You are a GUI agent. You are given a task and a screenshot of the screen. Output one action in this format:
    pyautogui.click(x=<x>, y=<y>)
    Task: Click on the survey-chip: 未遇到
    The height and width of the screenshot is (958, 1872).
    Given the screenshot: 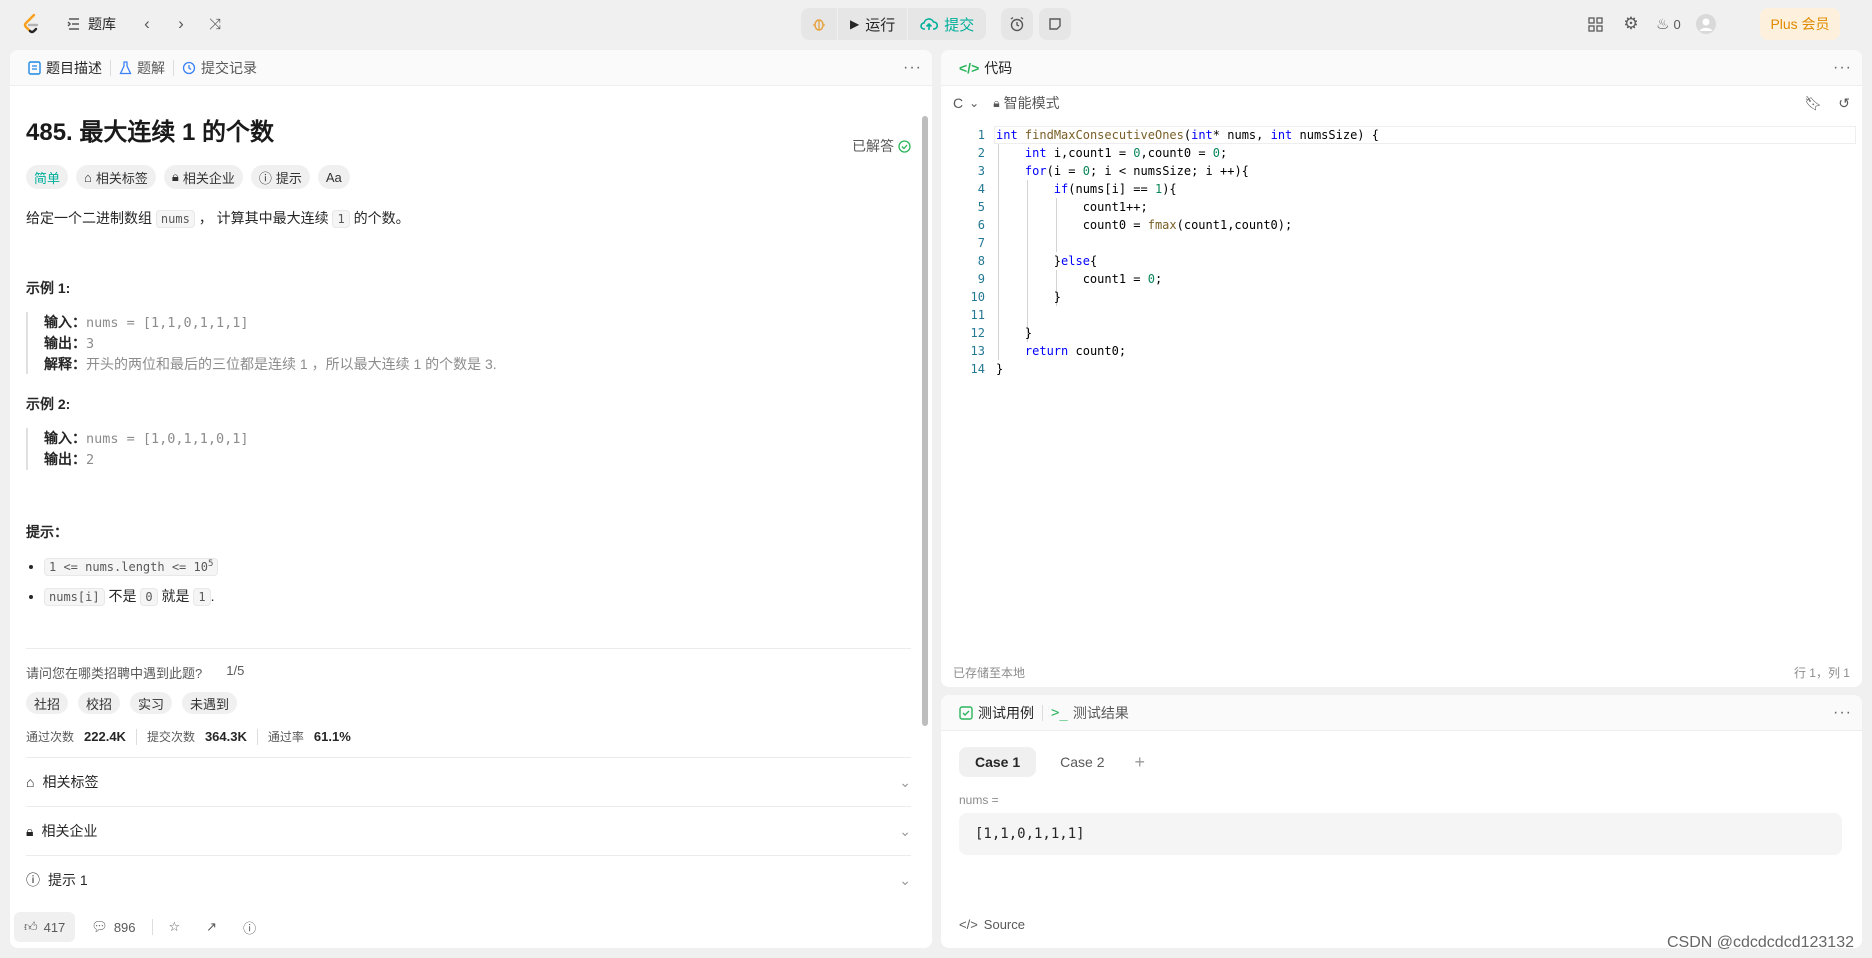 What is the action you would take?
    pyautogui.click(x=210, y=703)
    